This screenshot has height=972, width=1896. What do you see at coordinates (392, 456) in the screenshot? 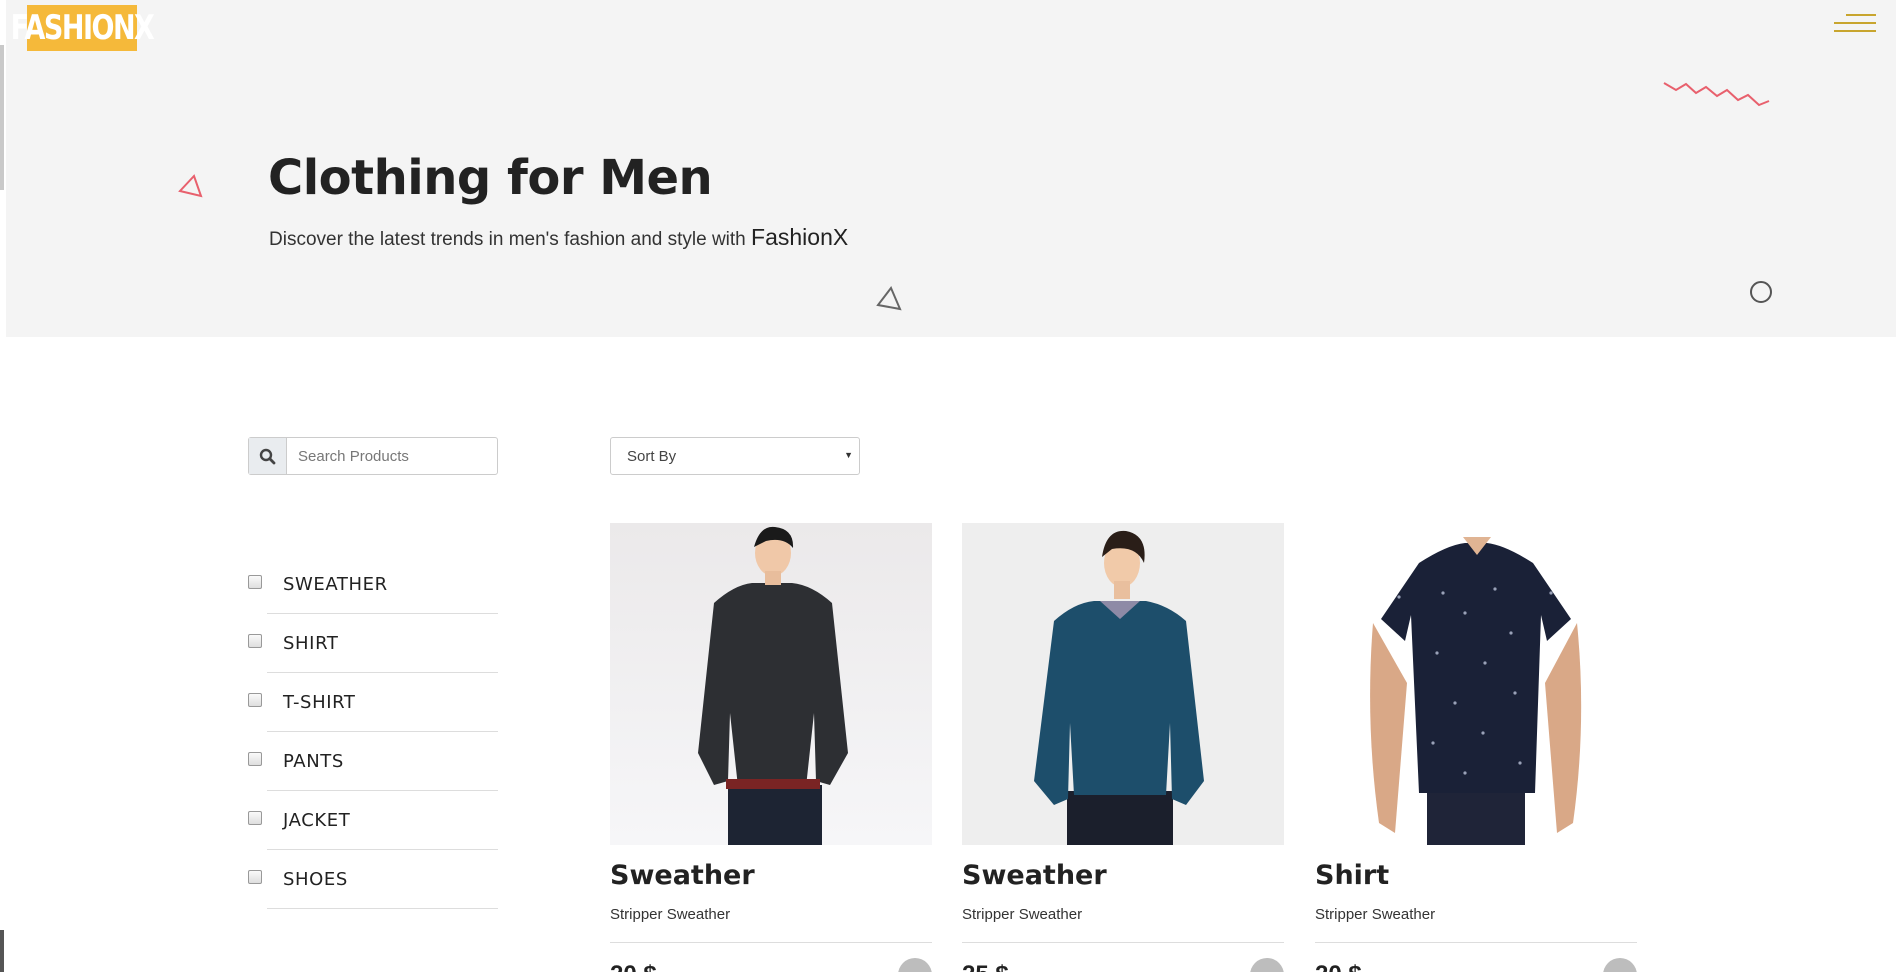
I see `search-input` at bounding box center [392, 456].